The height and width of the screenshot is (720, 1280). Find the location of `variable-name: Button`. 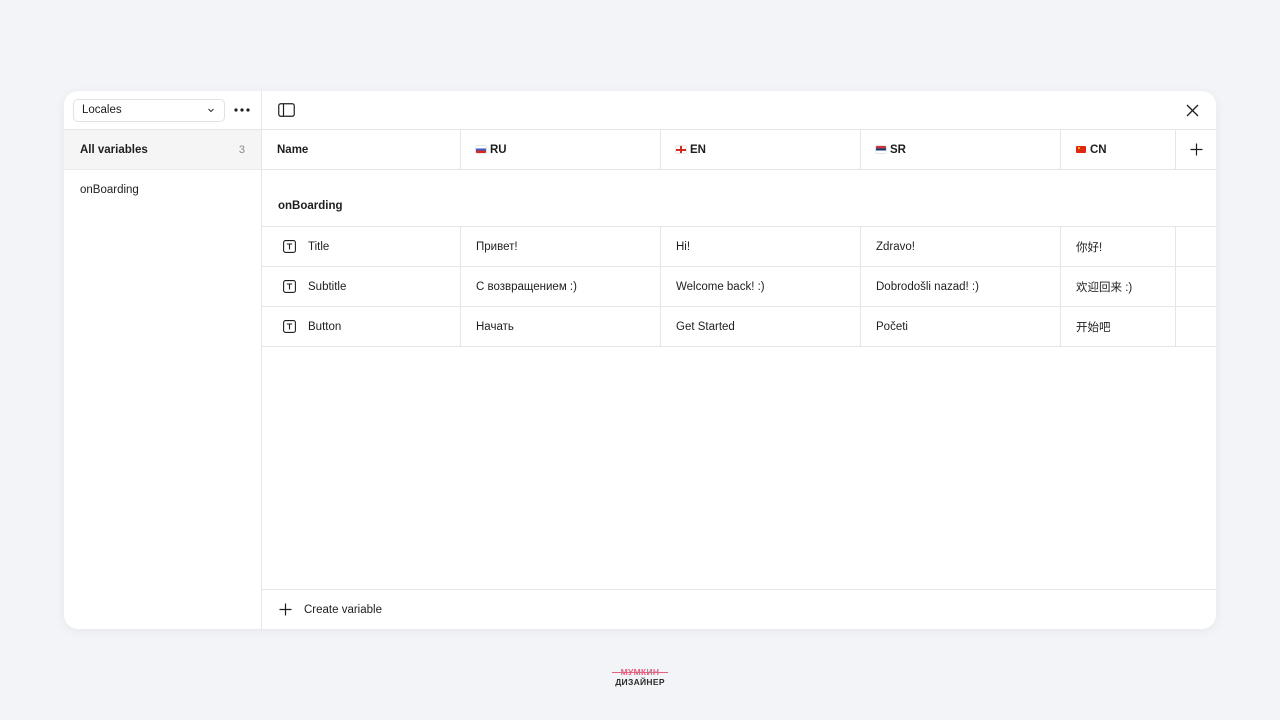

variable-name: Button is located at coordinates (325, 326).